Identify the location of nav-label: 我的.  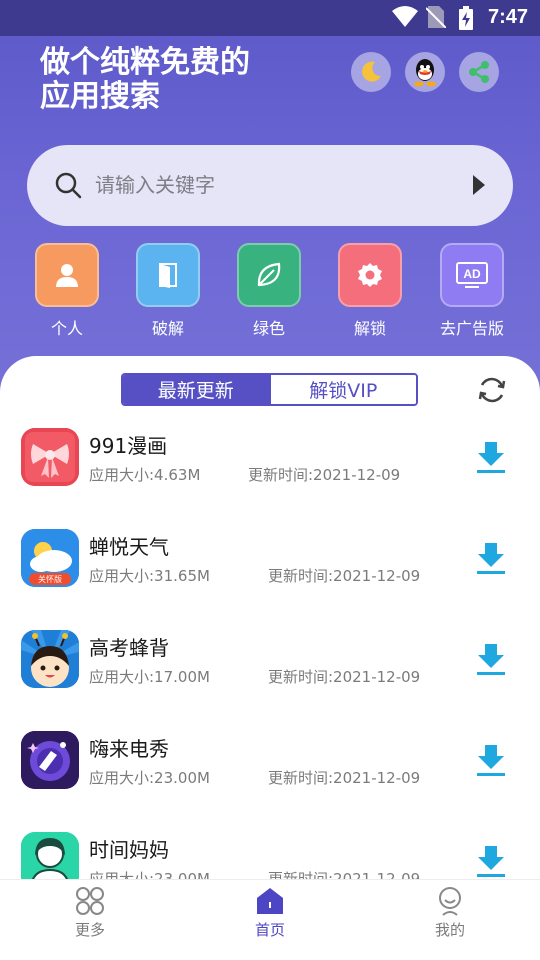
(449, 930).